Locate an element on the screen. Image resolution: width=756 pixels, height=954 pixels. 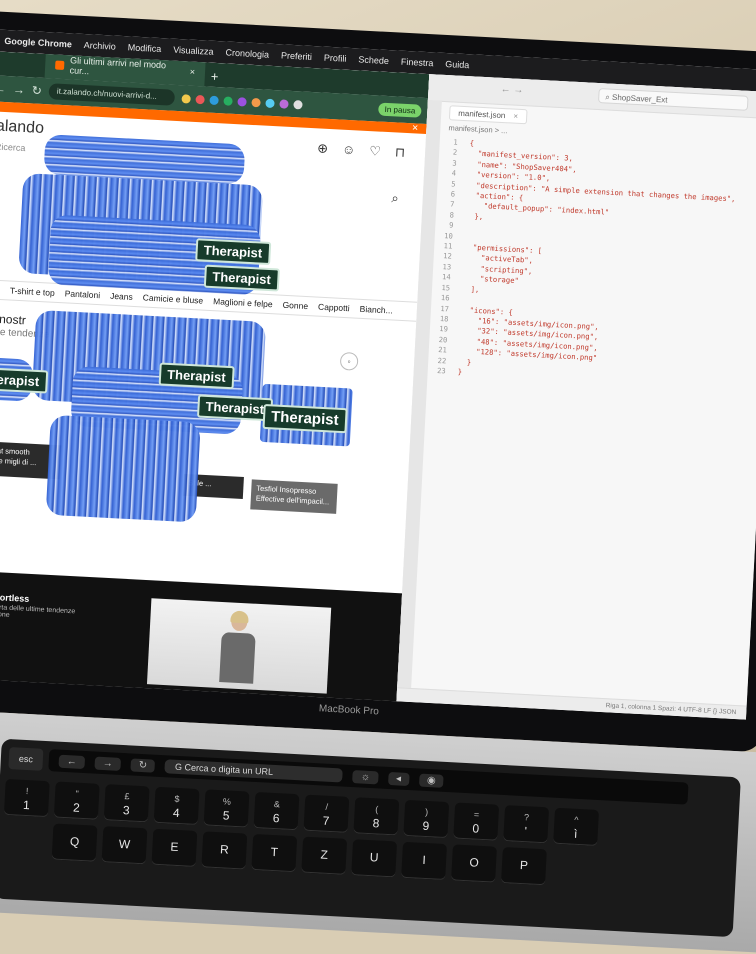
letter-key: Q is located at coordinates (75, 842).